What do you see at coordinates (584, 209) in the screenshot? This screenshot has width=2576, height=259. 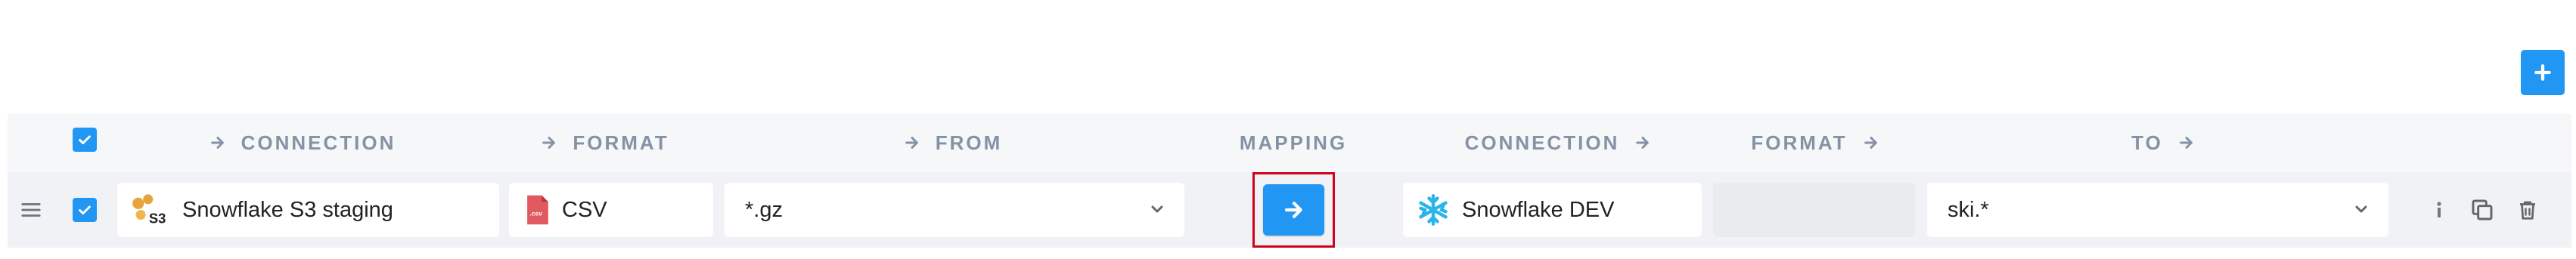 I see `source-format-label: CSV` at bounding box center [584, 209].